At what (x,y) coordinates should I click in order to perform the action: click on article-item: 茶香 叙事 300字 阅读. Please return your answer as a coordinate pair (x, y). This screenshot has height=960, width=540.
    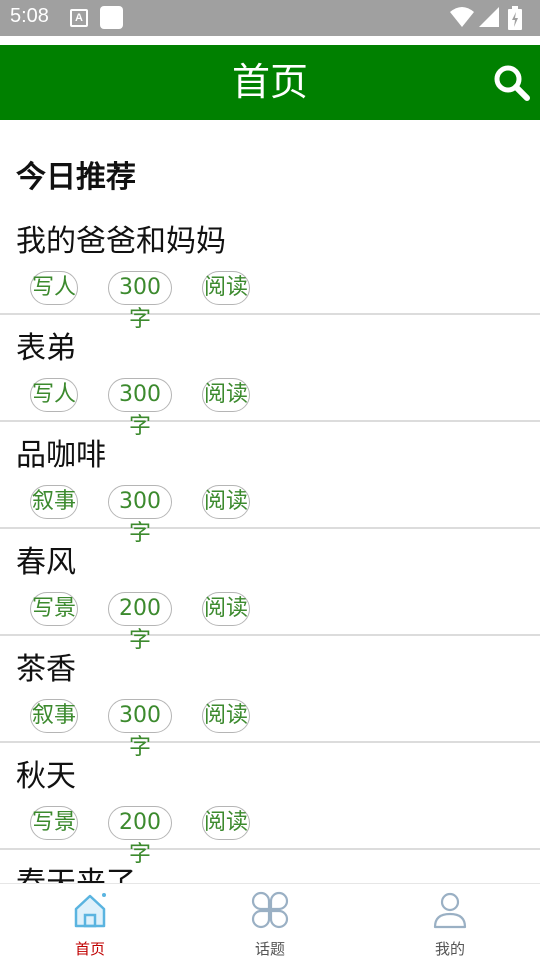
    Looking at the image, I should click on (270, 698).